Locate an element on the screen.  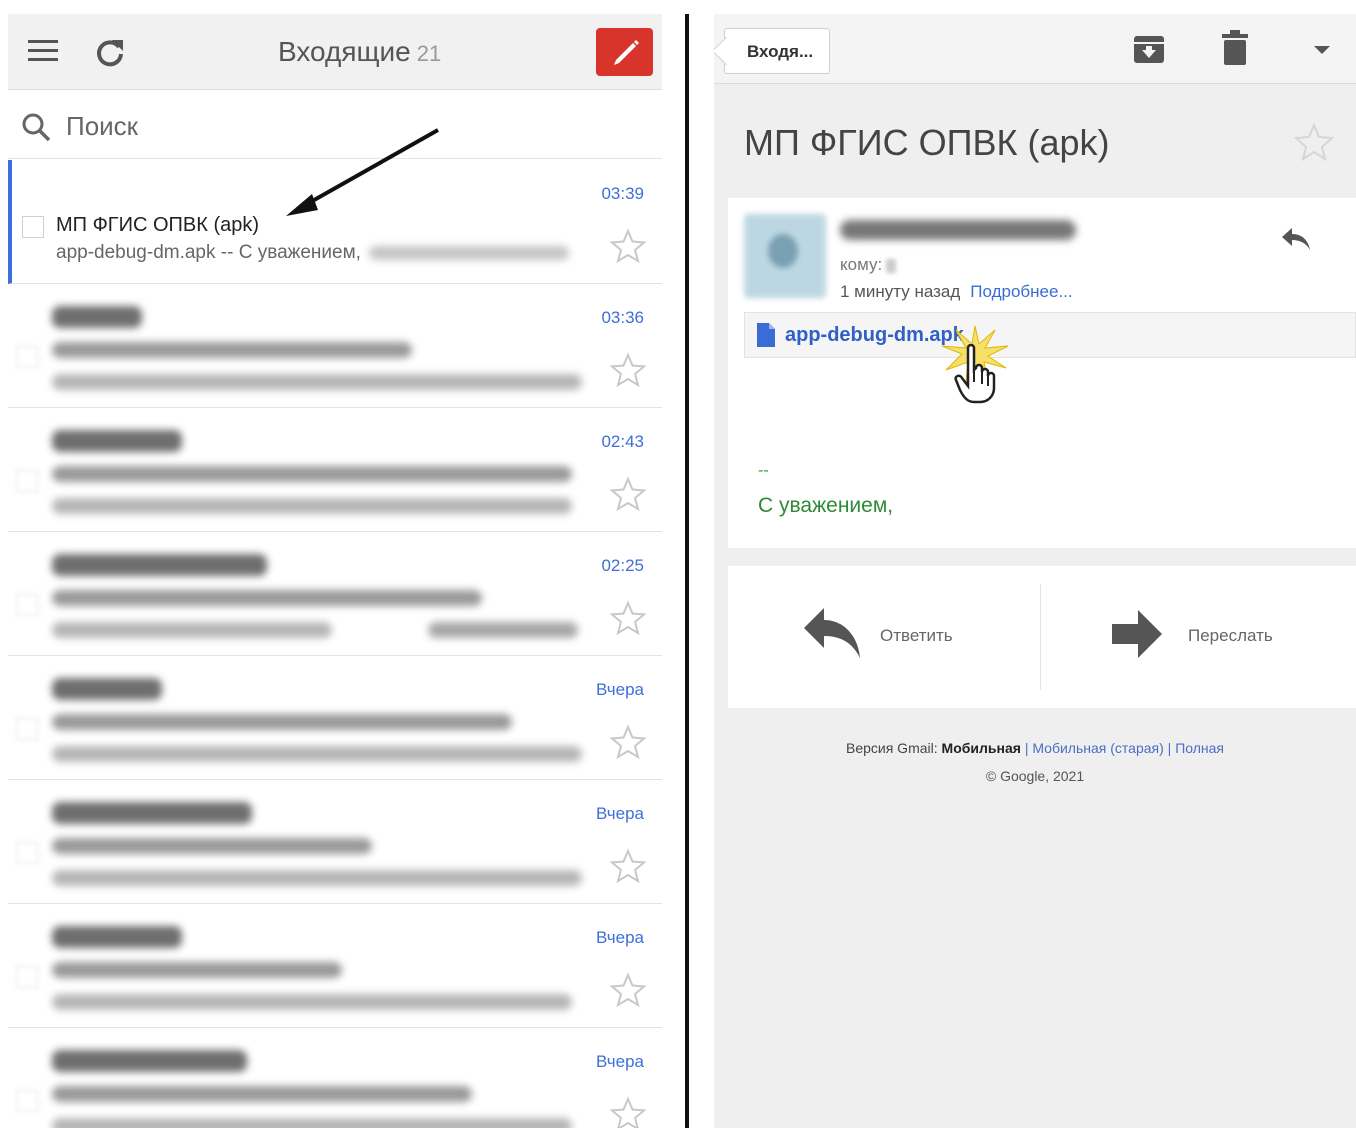
forward-icon is located at coordinates (1137, 634).